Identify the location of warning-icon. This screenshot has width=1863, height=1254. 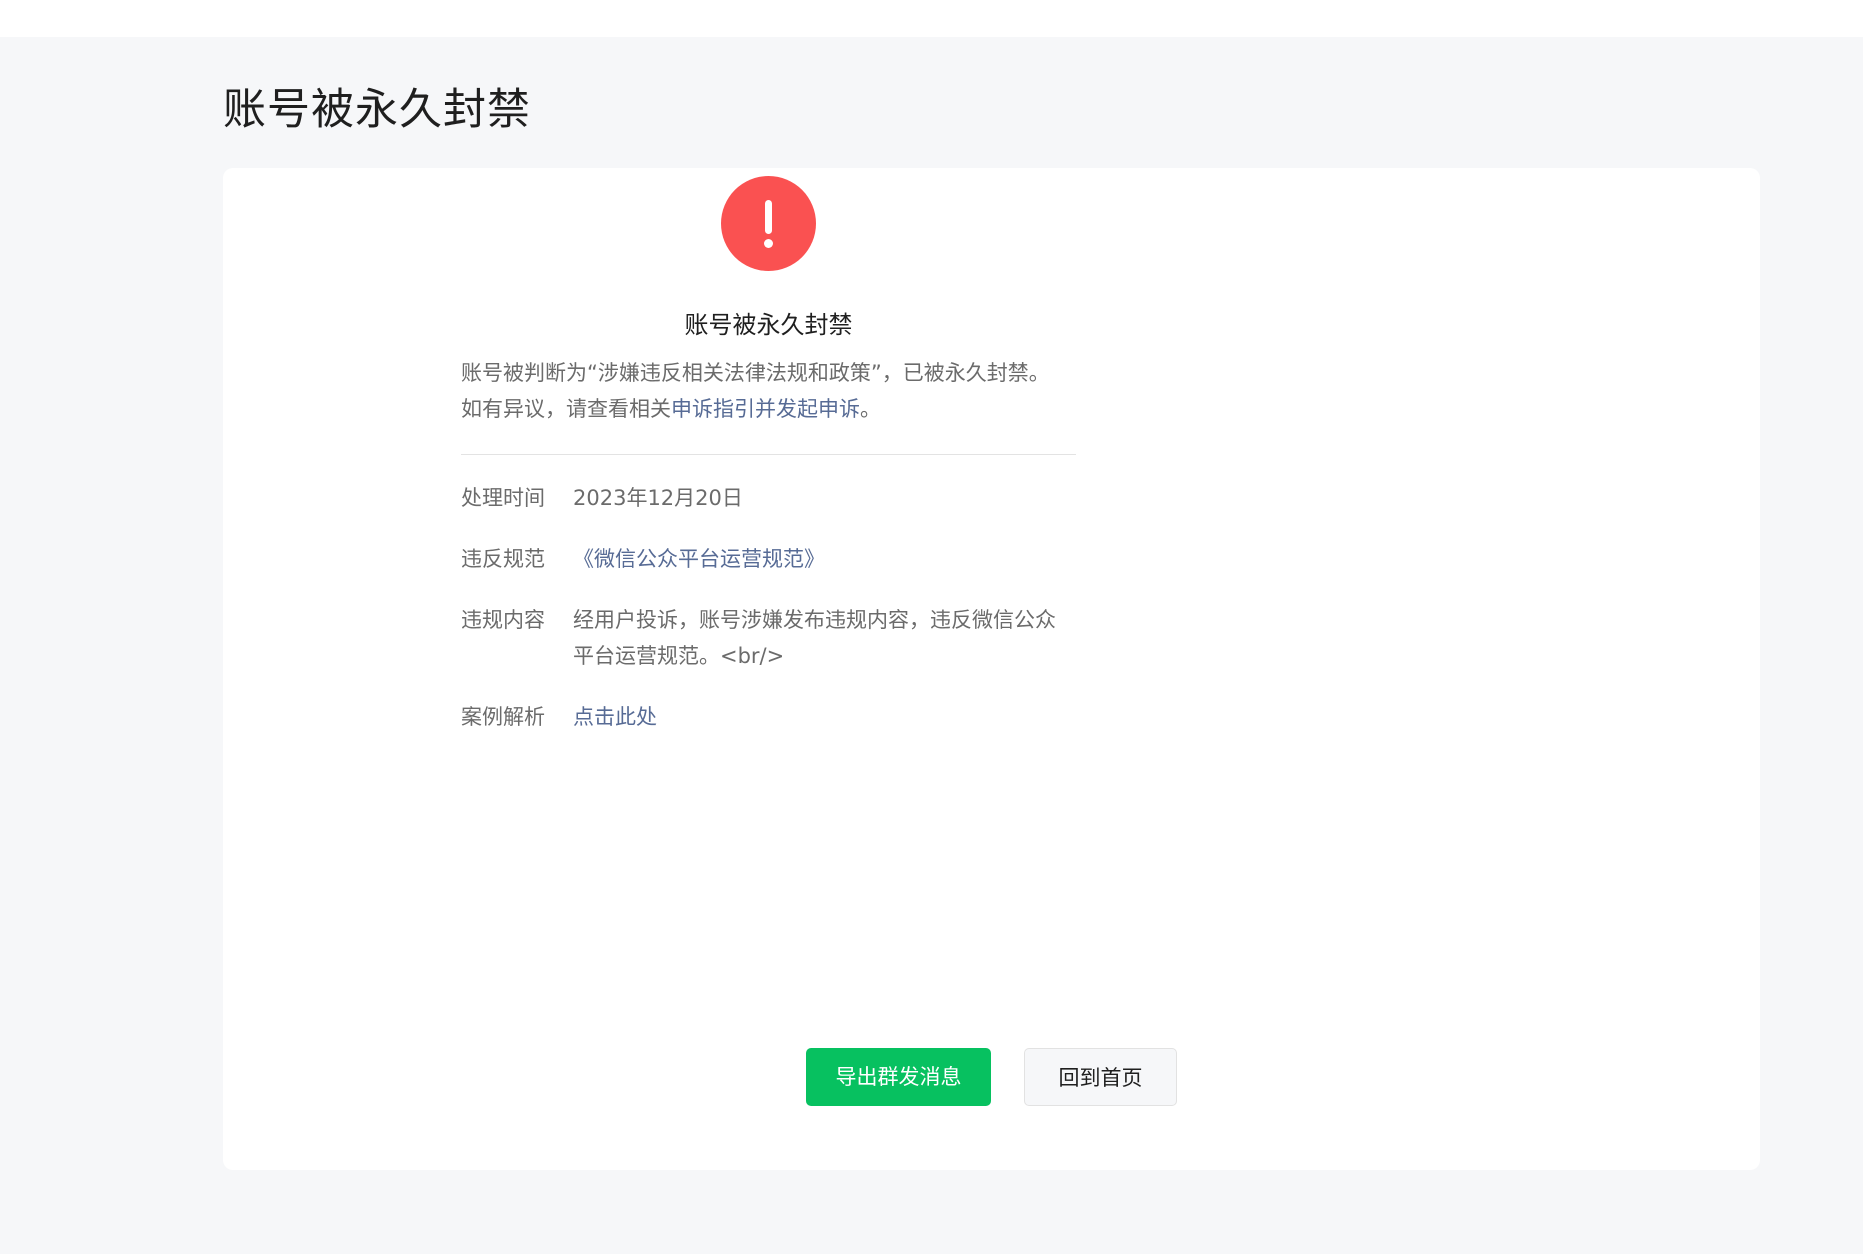
(768, 223).